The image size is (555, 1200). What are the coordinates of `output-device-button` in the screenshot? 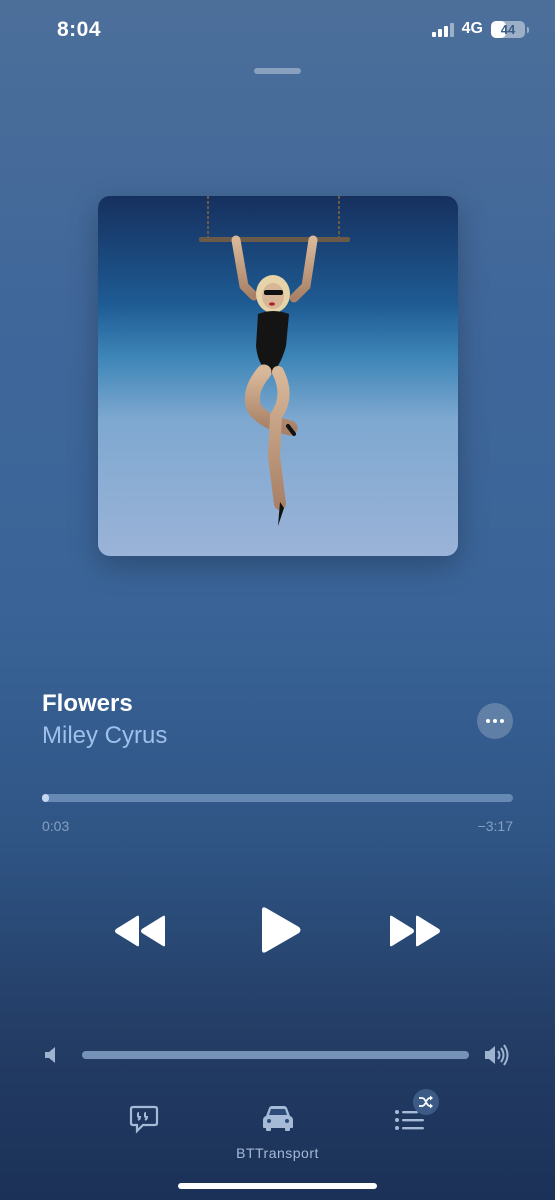 It's located at (278, 1120).